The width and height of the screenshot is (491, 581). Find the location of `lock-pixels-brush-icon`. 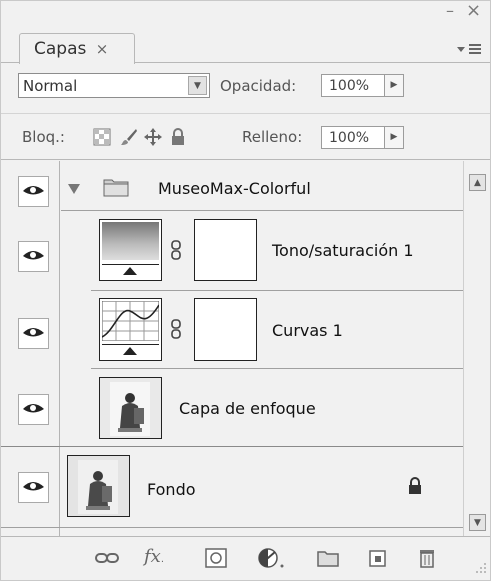

lock-pixels-brush-icon is located at coordinates (129, 137).